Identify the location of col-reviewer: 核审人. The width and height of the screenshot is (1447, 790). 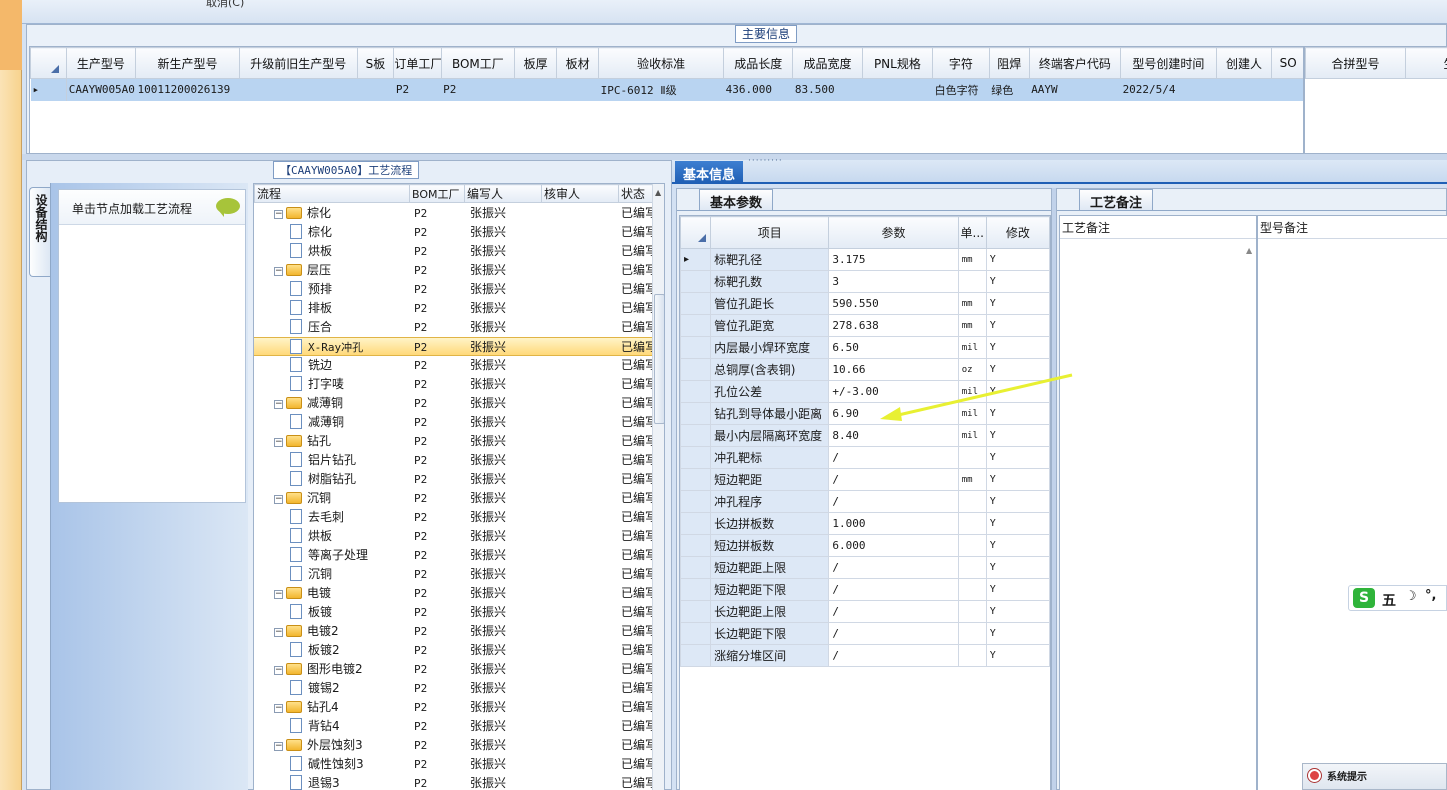
(580, 193).